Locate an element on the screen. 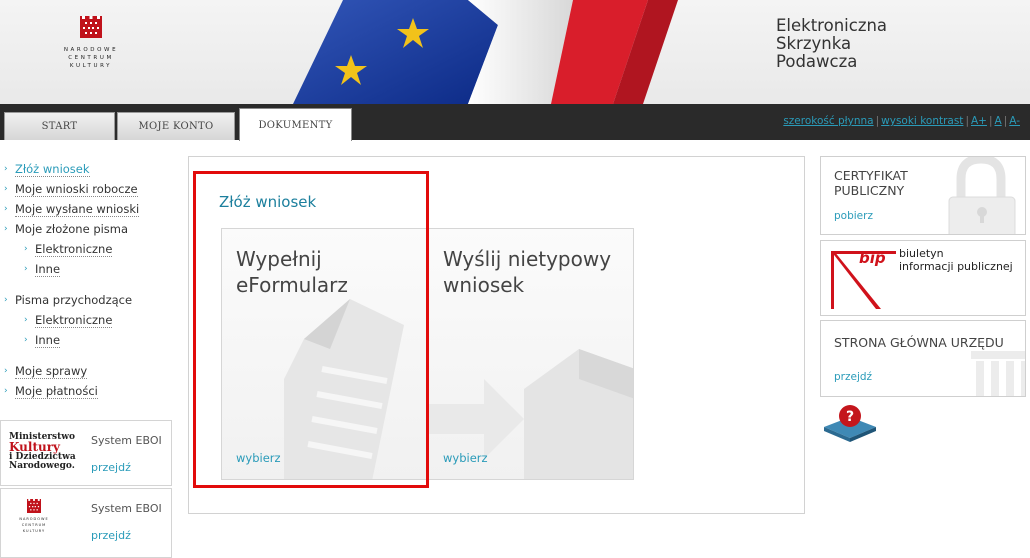 This screenshot has height=558, width=1030. building-icon is located at coordinates (998, 373).